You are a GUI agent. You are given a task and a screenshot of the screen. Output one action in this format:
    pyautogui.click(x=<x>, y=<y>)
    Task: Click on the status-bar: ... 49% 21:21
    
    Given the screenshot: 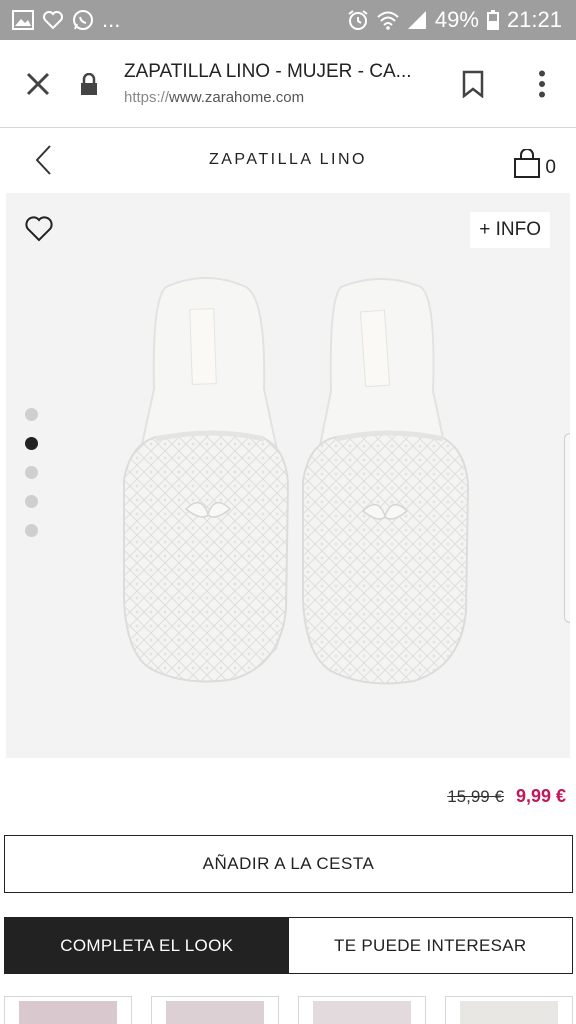 What is the action you would take?
    pyautogui.click(x=288, y=20)
    